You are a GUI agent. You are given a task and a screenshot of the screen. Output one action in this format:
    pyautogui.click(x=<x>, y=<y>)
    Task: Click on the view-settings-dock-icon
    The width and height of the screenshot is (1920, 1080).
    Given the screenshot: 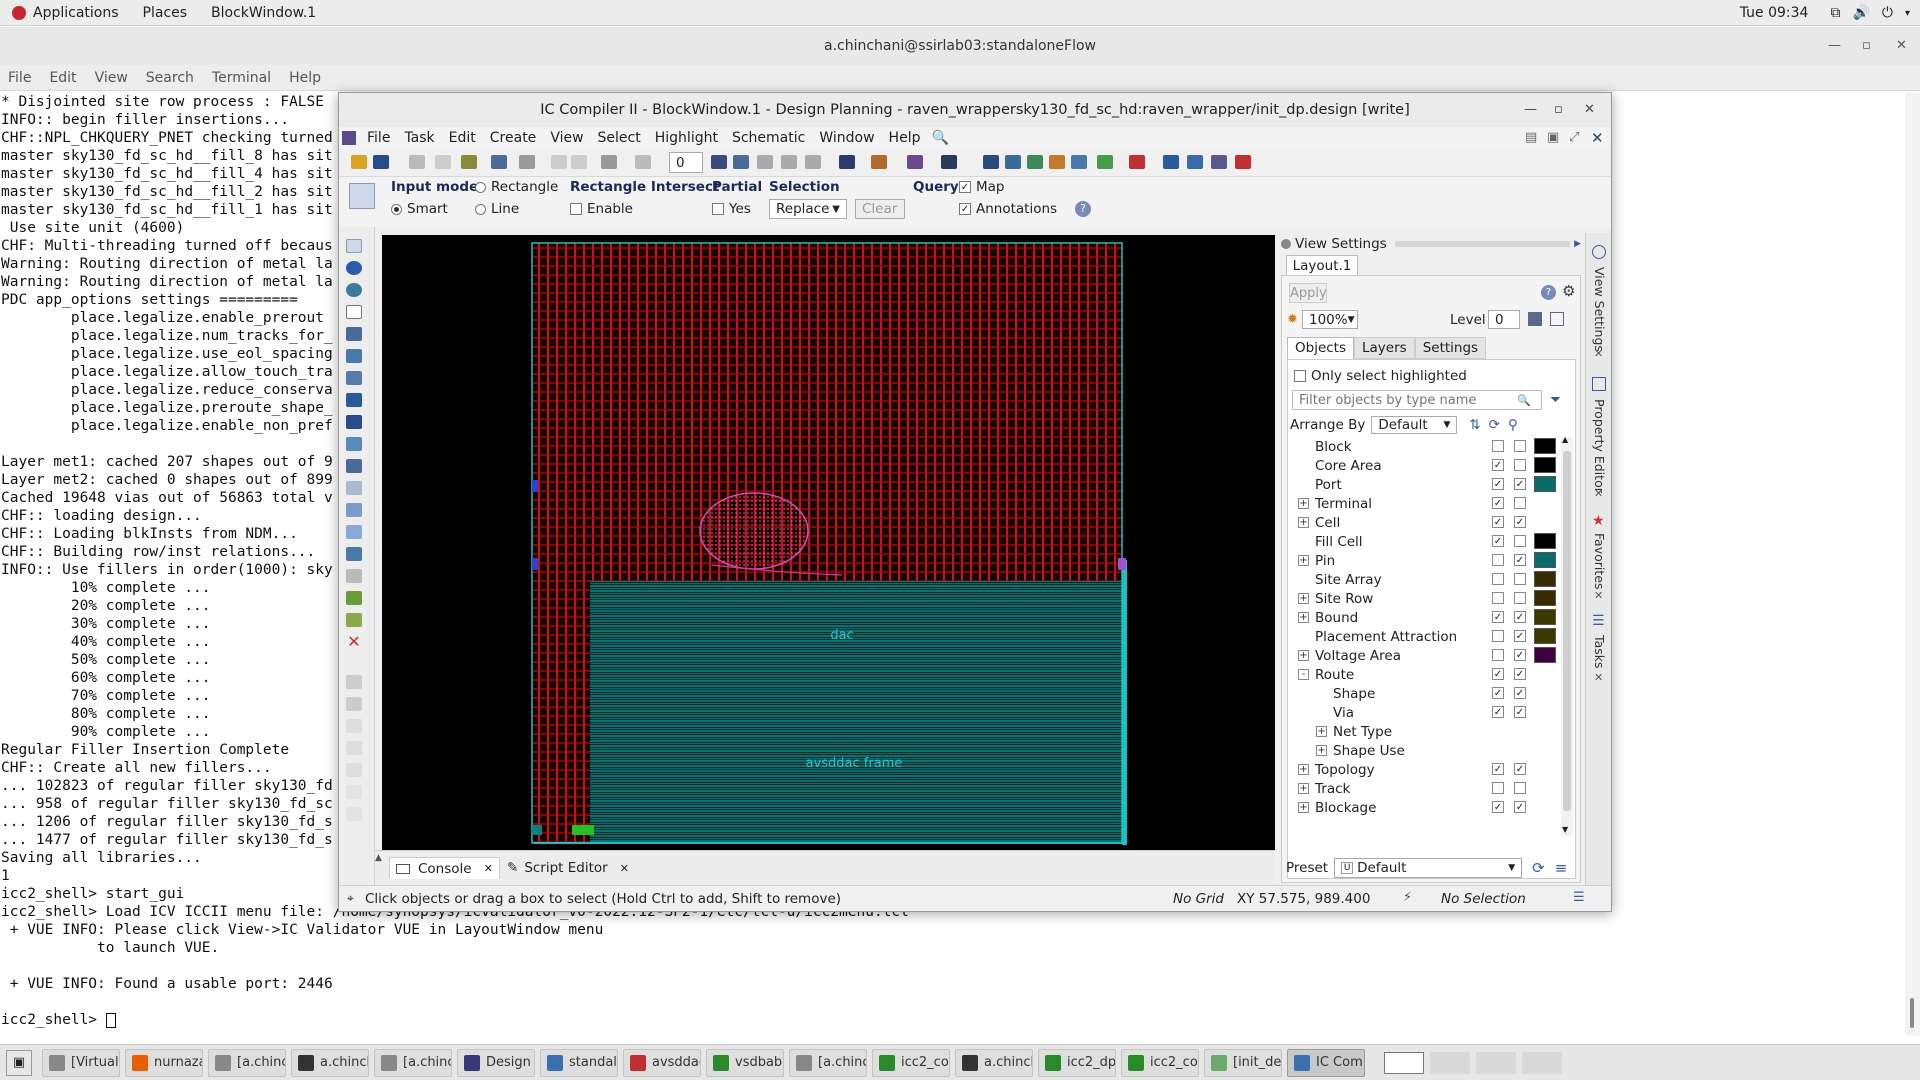 What is the action you would take?
    pyautogui.click(x=1599, y=252)
    